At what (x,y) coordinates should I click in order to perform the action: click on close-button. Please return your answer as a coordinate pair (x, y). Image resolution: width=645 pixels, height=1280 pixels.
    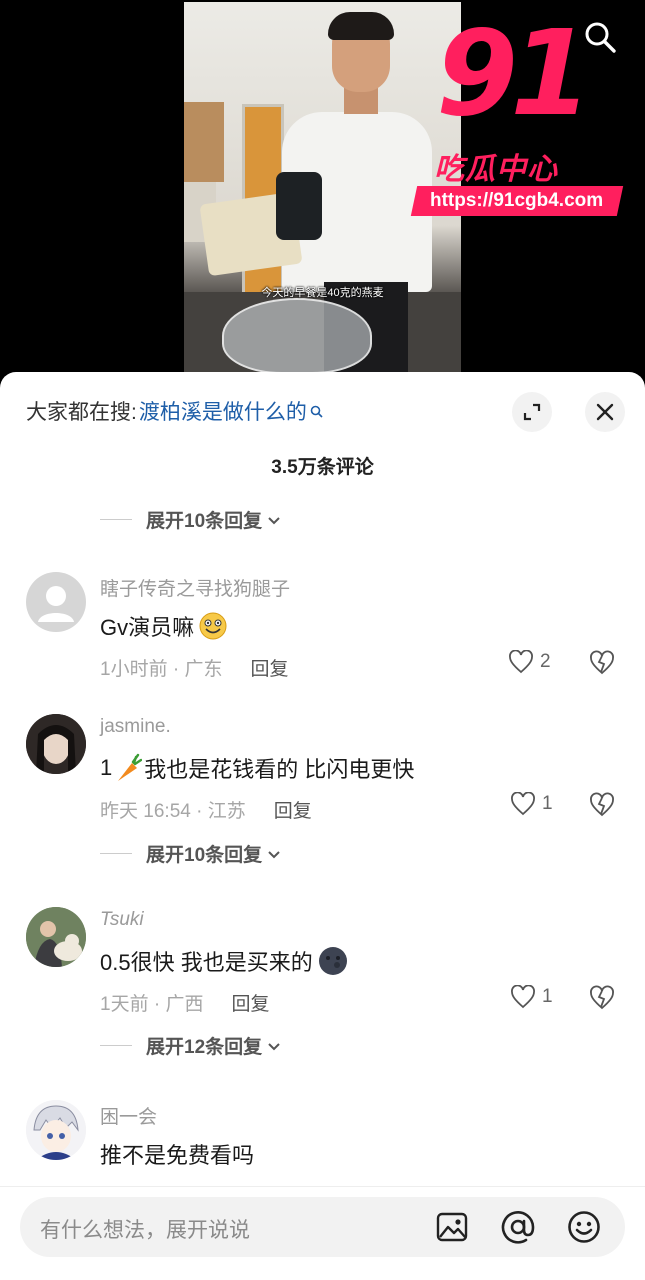
    Looking at the image, I should click on (605, 412).